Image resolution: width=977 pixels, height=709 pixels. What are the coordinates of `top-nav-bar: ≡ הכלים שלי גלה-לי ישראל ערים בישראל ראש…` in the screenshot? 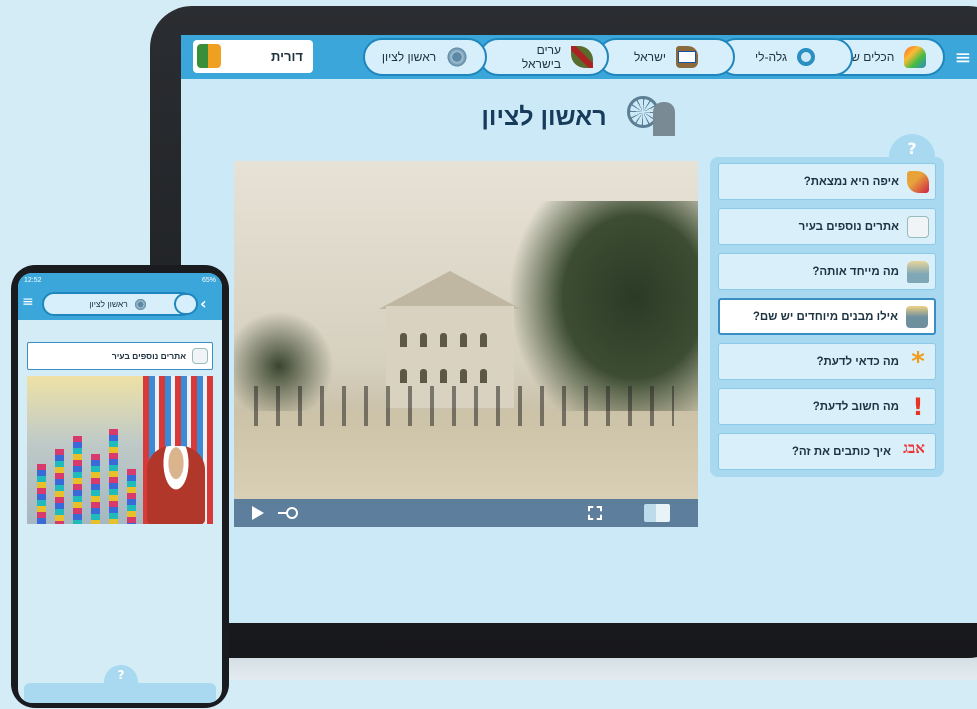 It's located at (579, 57).